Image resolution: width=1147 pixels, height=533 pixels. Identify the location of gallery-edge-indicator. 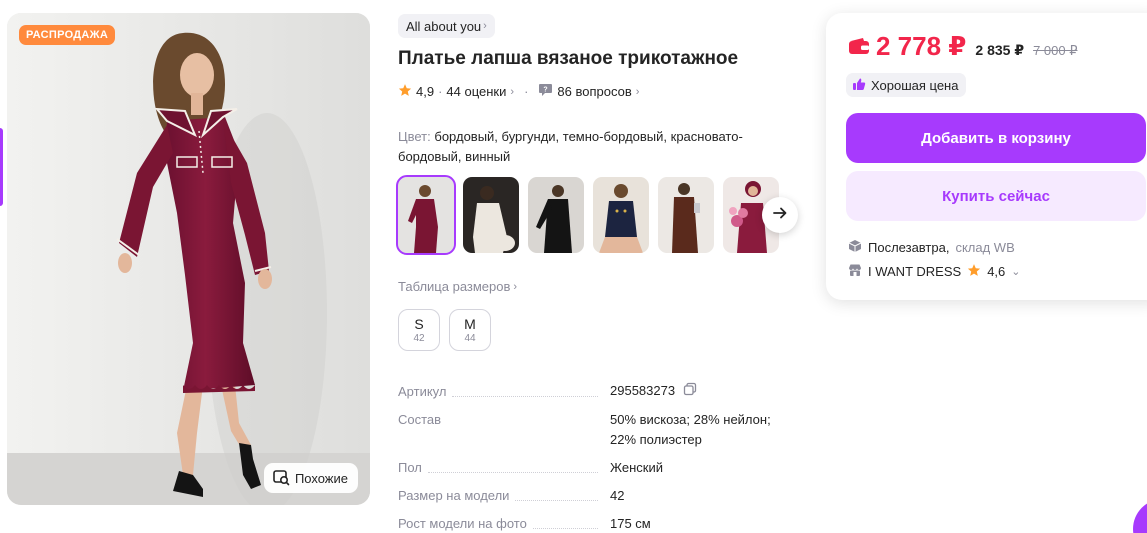
(1, 167).